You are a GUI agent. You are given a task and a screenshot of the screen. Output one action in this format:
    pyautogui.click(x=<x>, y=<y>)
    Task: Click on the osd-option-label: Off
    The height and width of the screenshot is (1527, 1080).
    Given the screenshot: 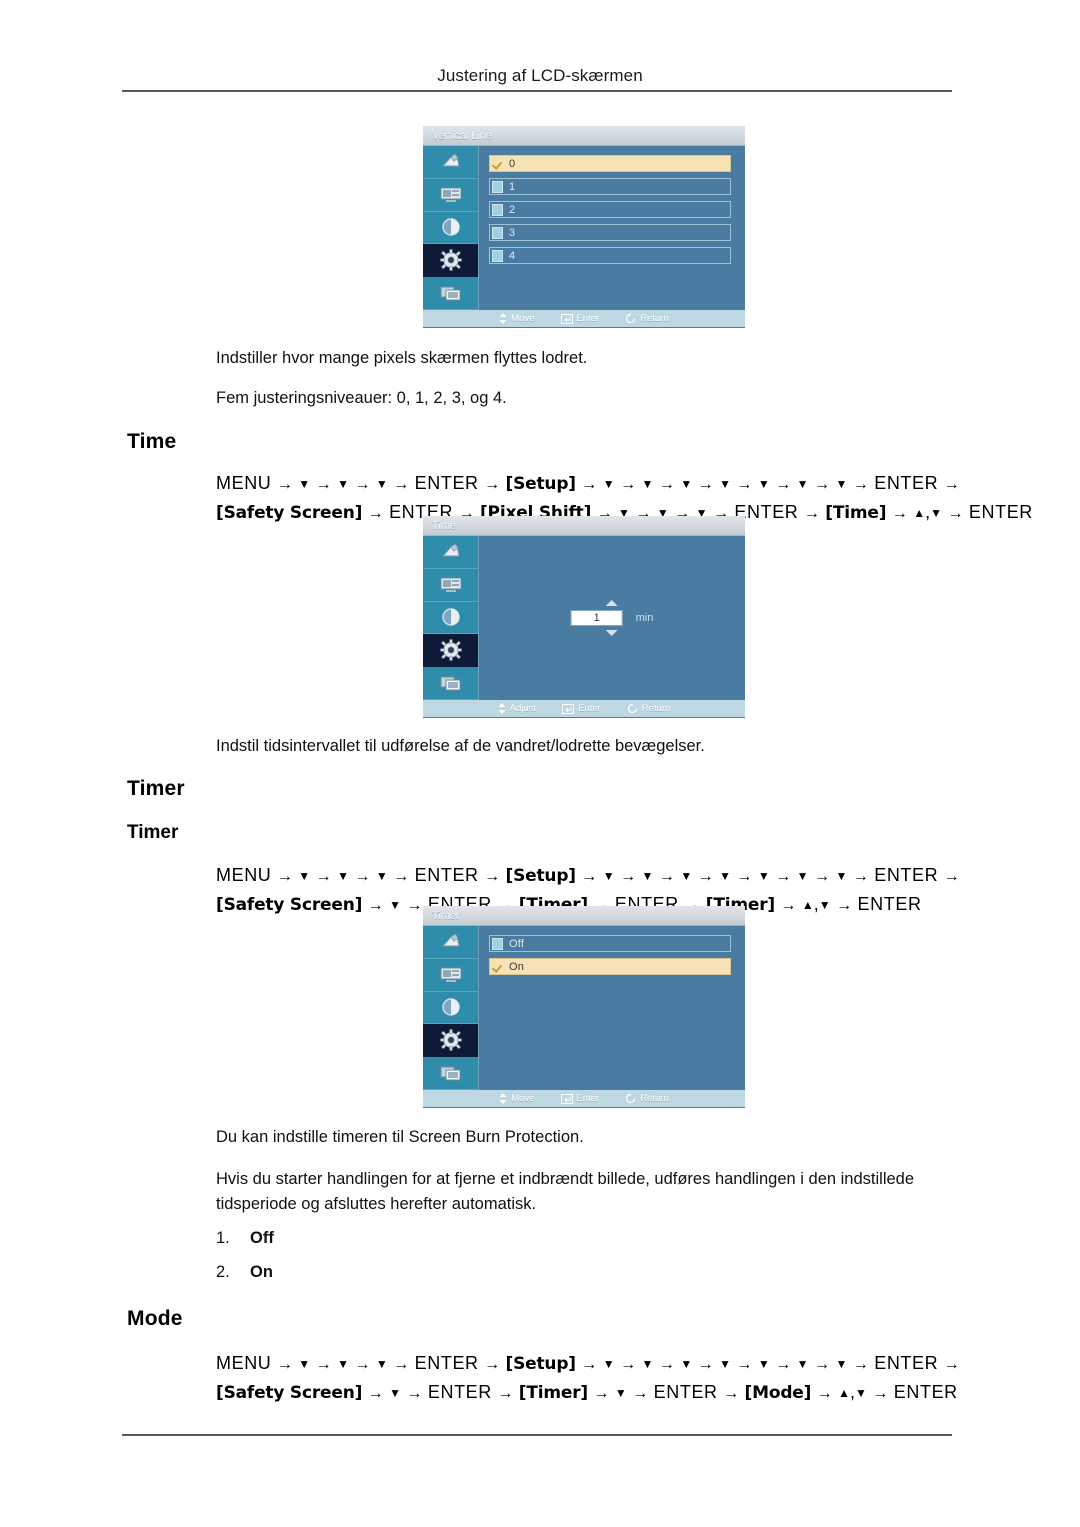 What is the action you would take?
    pyautogui.click(x=517, y=943)
    